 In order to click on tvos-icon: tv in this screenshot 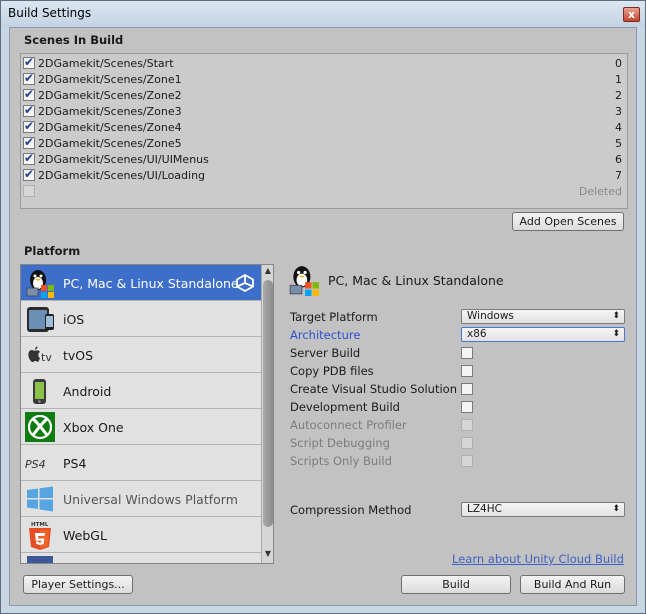, I will do `click(40, 355)`.